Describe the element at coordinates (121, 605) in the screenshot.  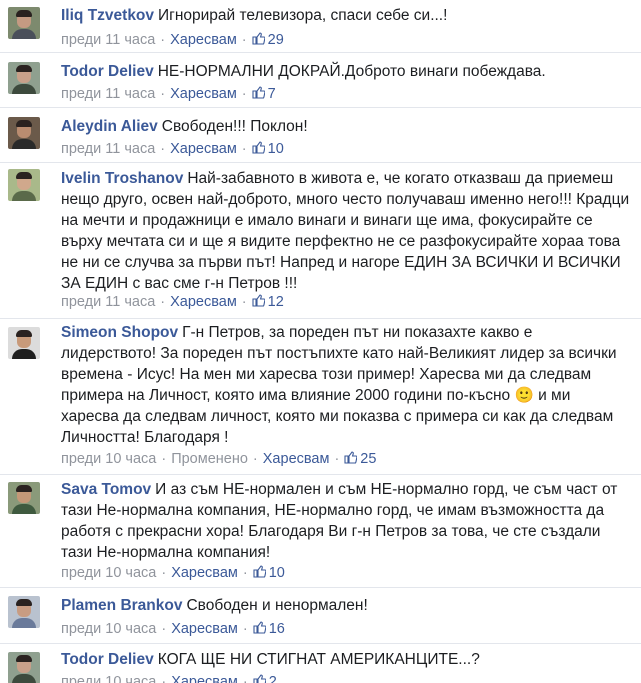
I see `comment-author: Plamen Brankov` at that location.